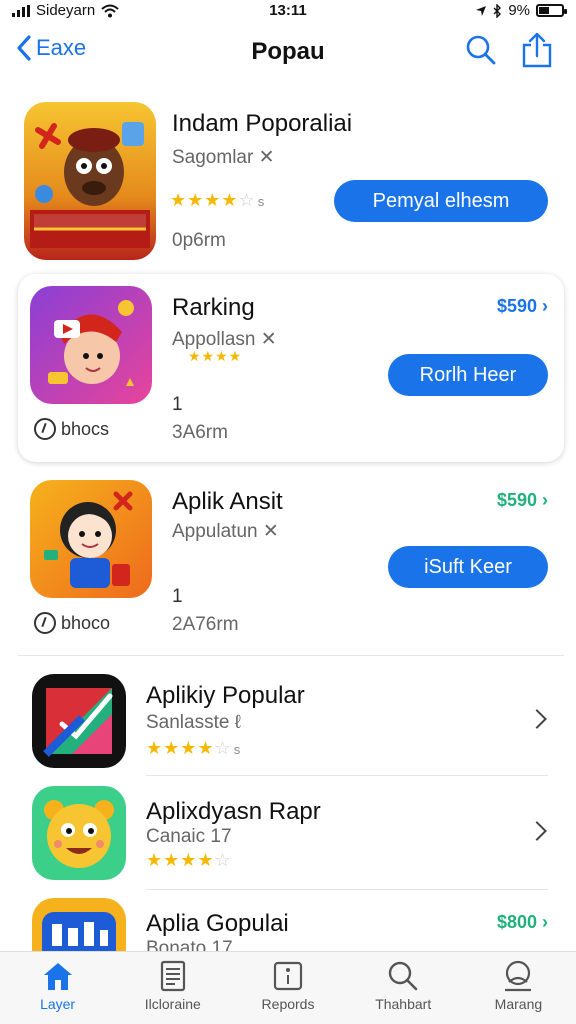 Image resolution: width=576 pixels, height=1024 pixels. What do you see at coordinates (217, 923) in the screenshot?
I see `app-title: Aplia Gopulai` at bounding box center [217, 923].